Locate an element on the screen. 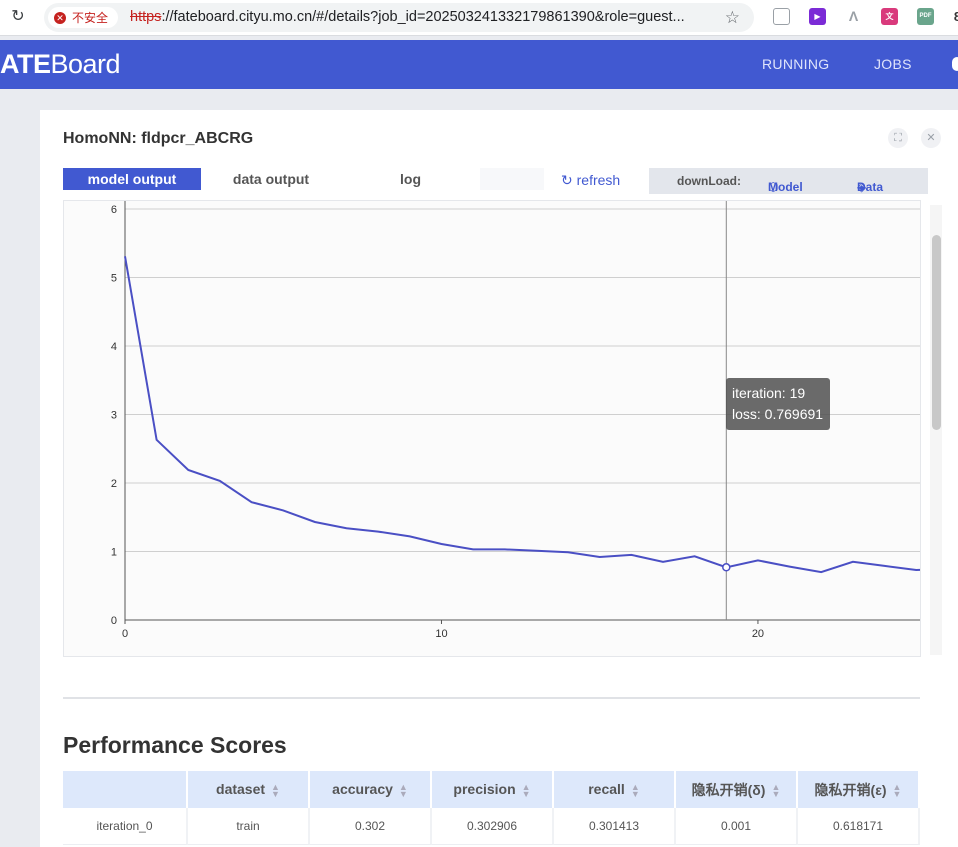 The width and height of the screenshot is (958, 847). table-cell: 0.001 is located at coordinates (737, 826).